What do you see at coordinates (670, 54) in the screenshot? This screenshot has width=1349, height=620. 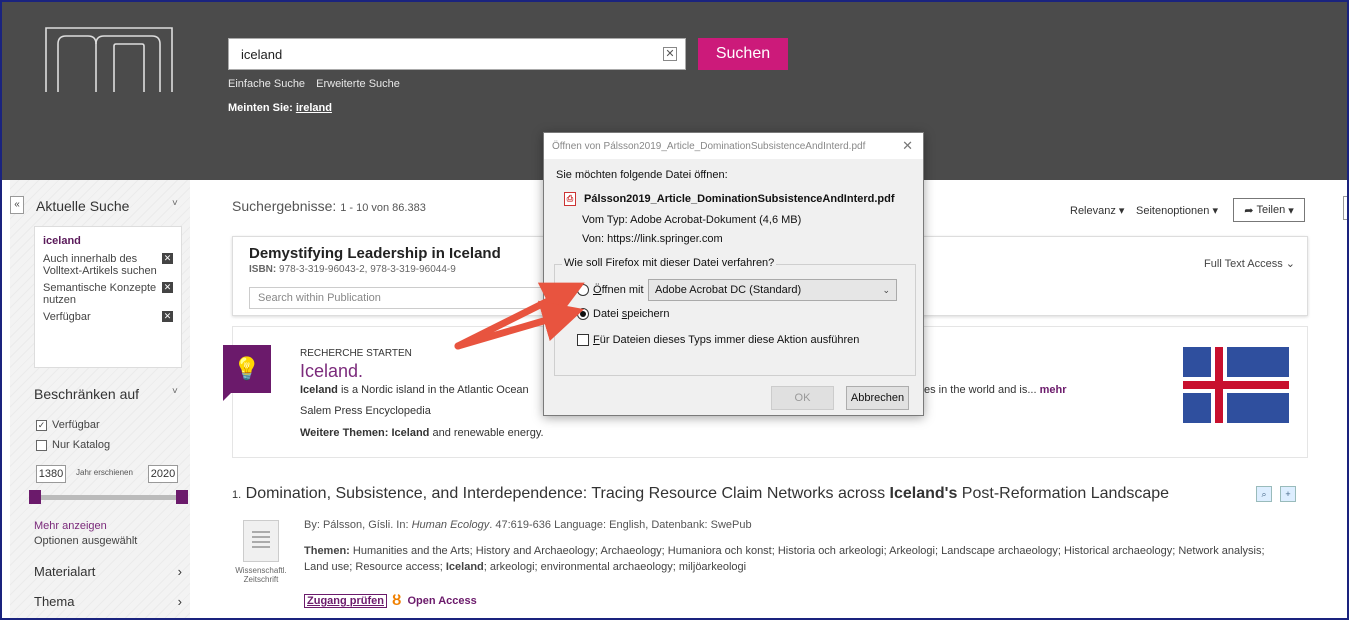 I see `clear-search-icon: ✕` at bounding box center [670, 54].